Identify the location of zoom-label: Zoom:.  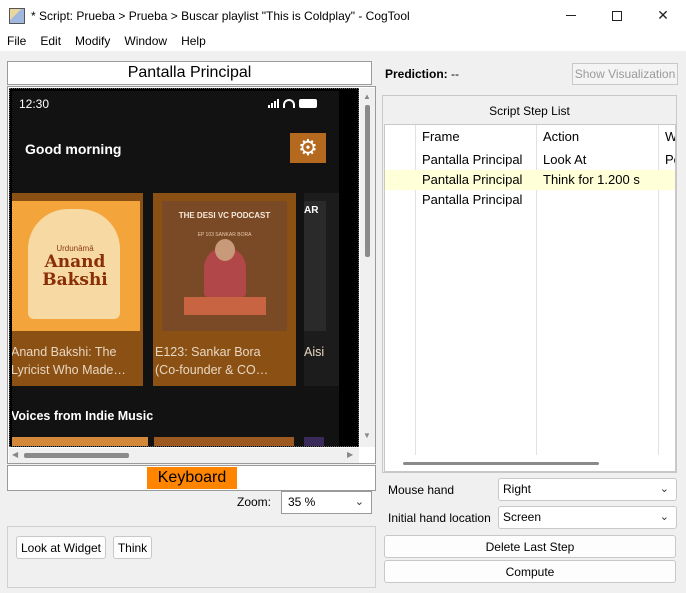
(254, 502).